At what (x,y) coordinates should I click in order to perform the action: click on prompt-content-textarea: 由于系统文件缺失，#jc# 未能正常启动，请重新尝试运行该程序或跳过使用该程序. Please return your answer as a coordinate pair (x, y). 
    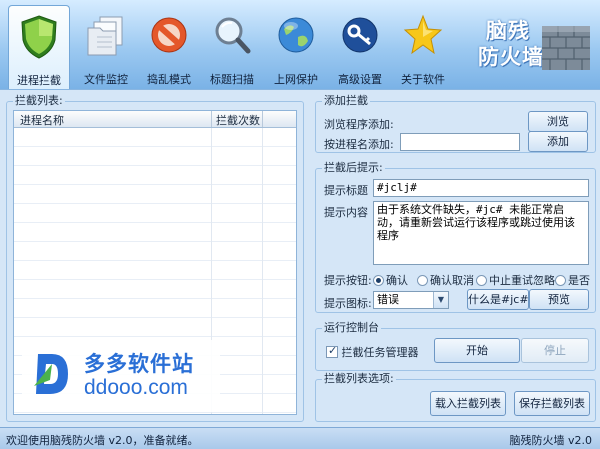
    Looking at the image, I should click on (481, 233).